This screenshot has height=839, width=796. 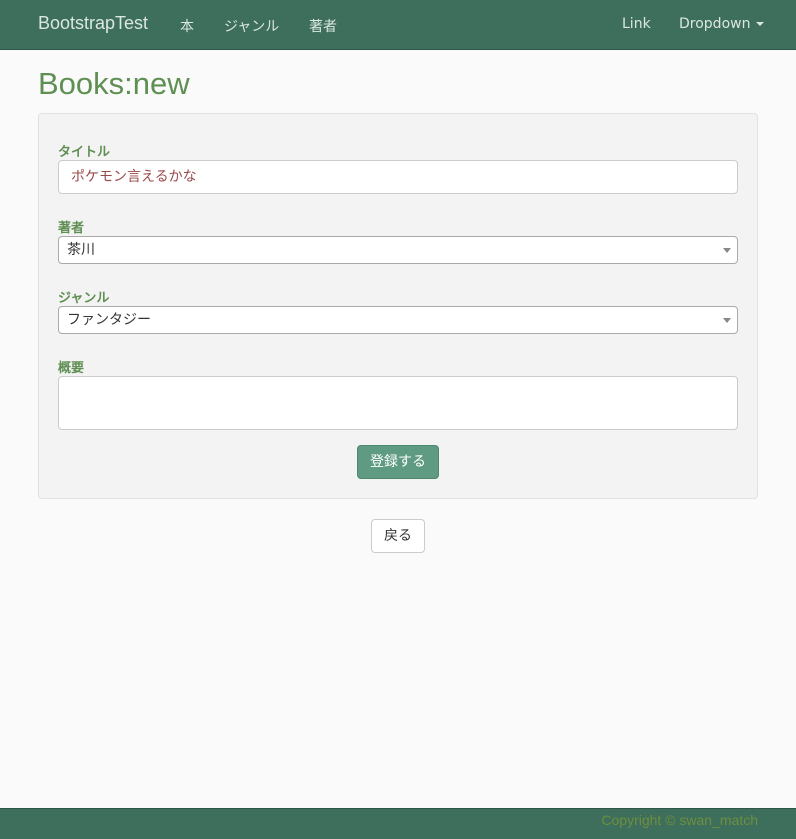 What do you see at coordinates (109, 320) in the screenshot?
I see `genre-select-value: ファンタジー` at bounding box center [109, 320].